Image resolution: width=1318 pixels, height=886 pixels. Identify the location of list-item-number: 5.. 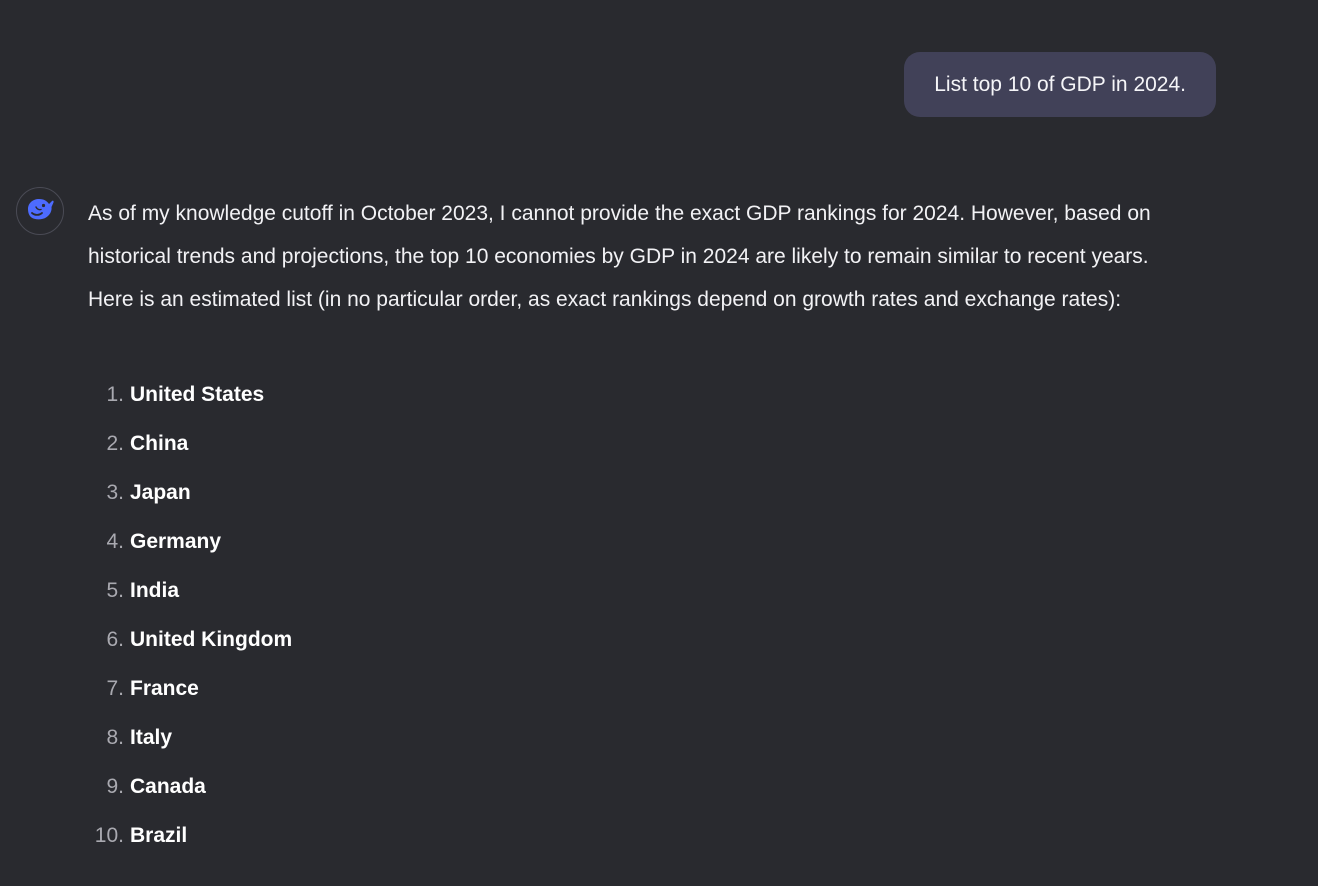
(115, 590).